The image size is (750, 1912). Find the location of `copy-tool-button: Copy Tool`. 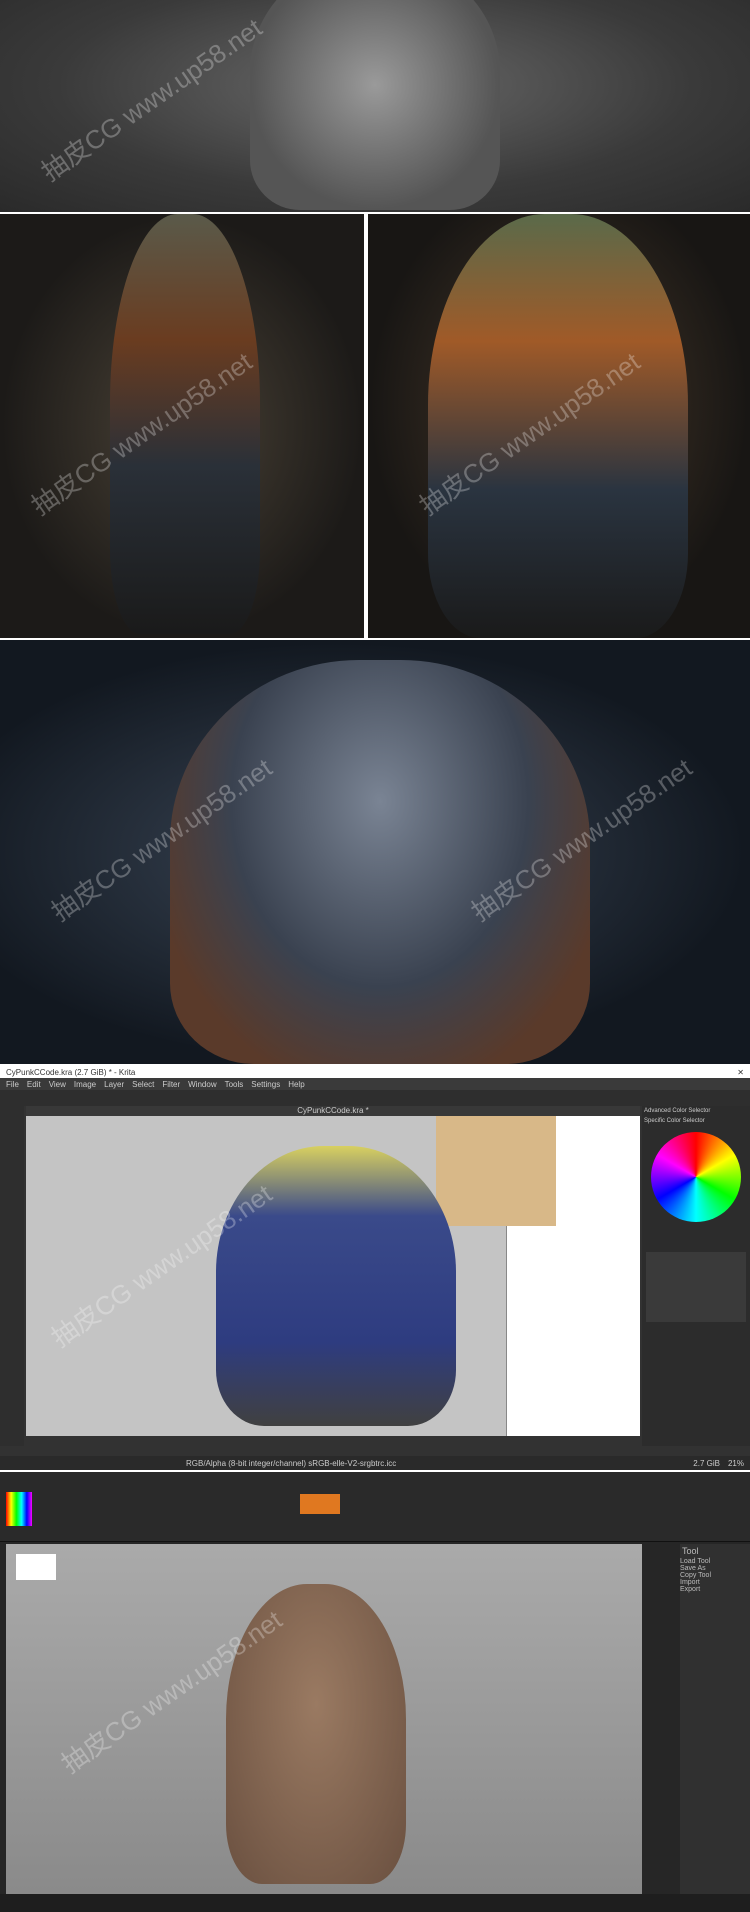

copy-tool-button: Copy Tool is located at coordinates (715, 1575).